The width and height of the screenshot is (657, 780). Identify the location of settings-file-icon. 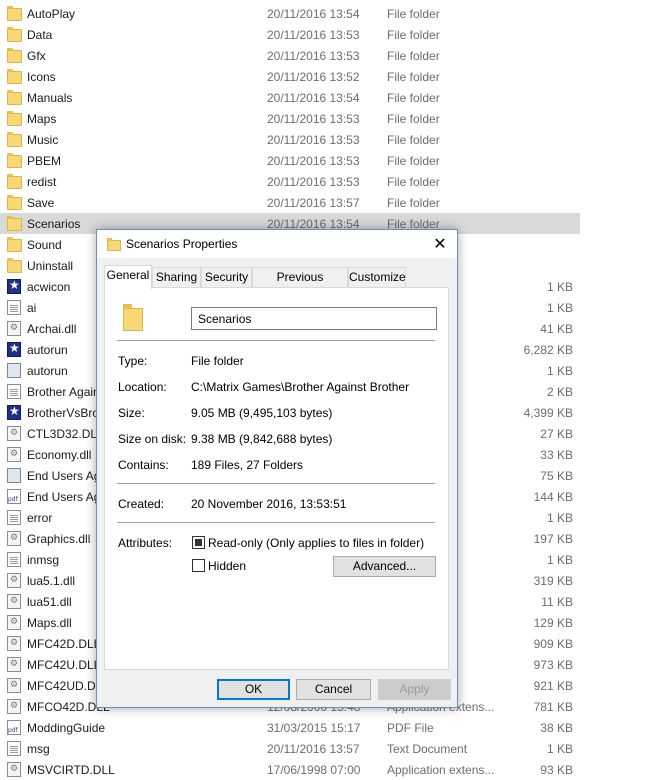
(14, 370).